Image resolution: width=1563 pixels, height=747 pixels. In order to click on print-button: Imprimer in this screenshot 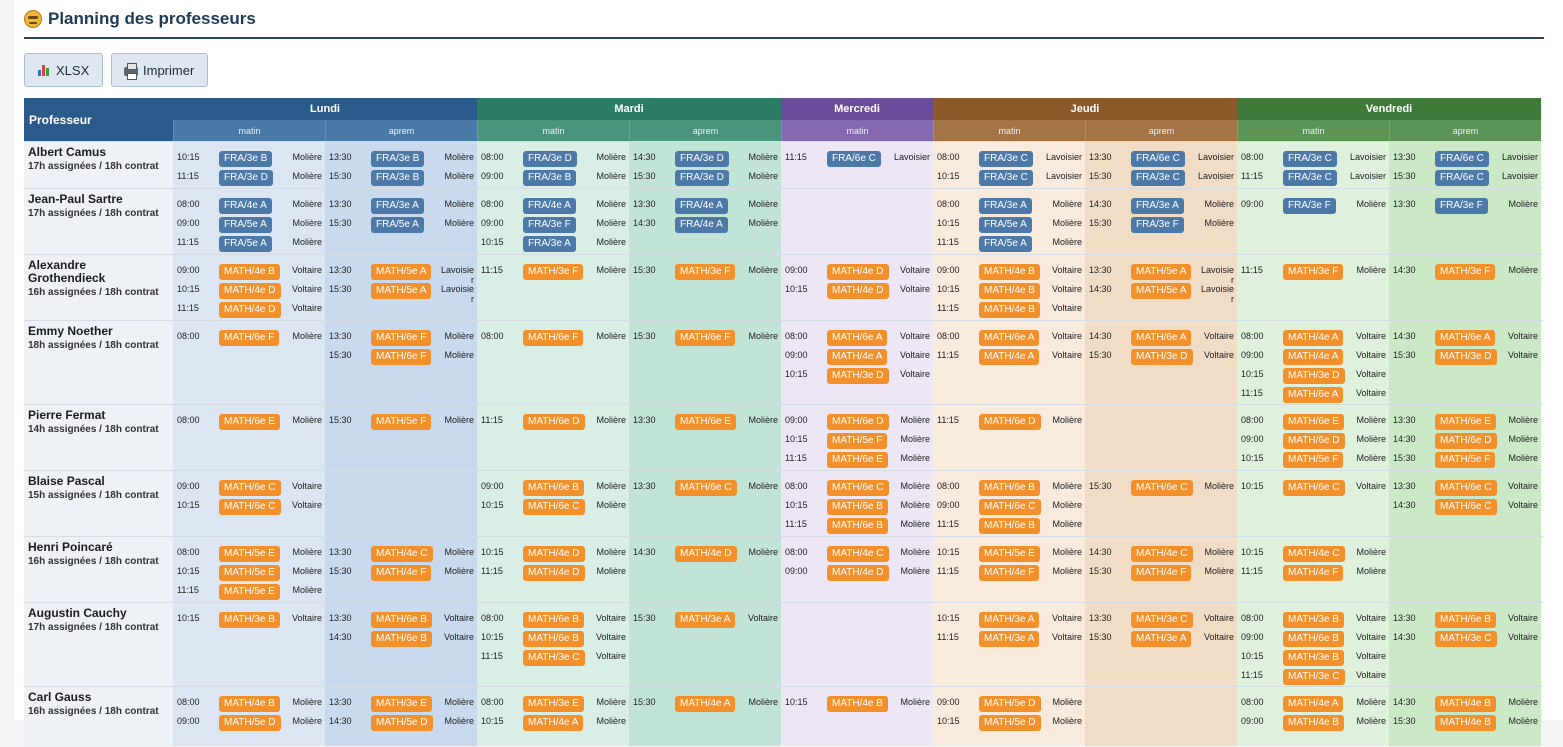, I will do `click(159, 70)`.